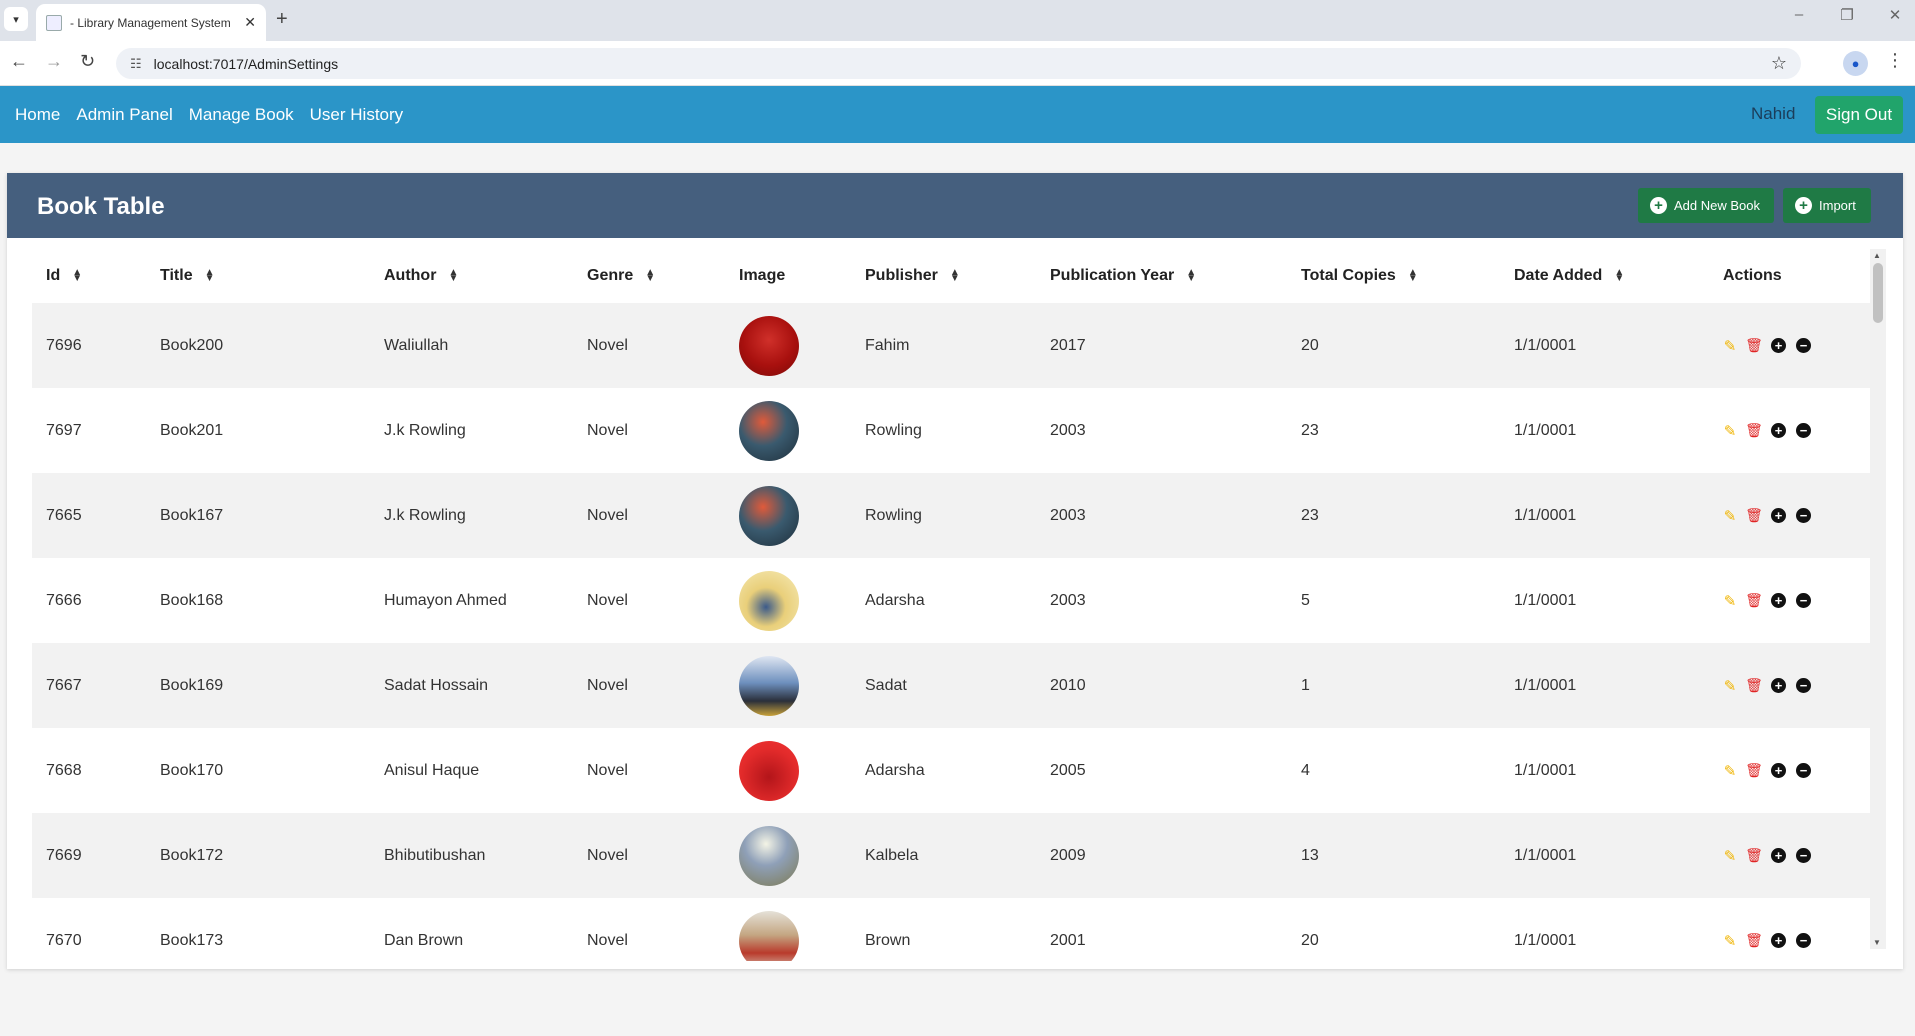  Describe the element at coordinates (1877, 255) in the screenshot. I see `scroll-up-icon: ▲` at that location.